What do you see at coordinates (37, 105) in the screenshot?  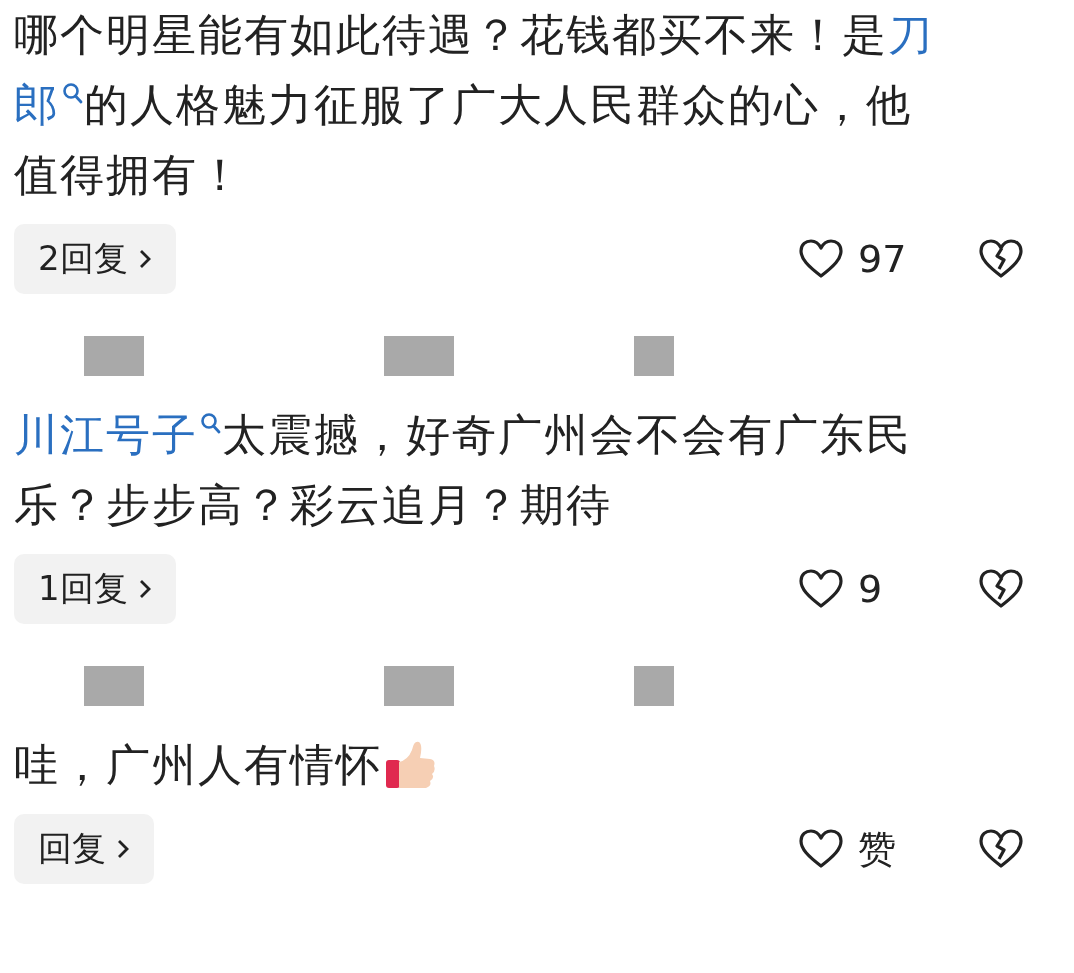 I see `mention-link: 郎` at bounding box center [37, 105].